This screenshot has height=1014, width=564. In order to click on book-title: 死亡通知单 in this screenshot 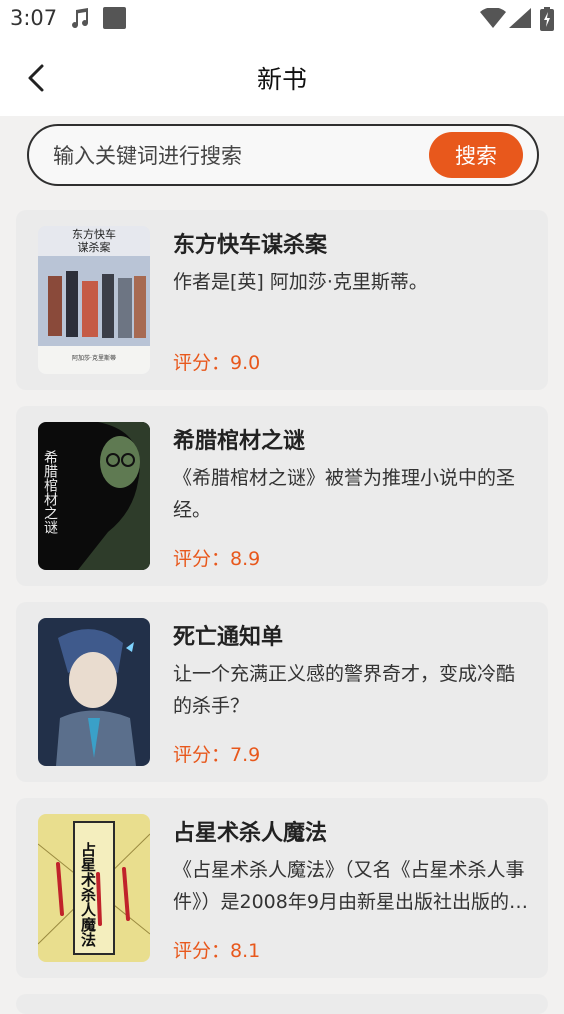, I will do `click(228, 637)`.